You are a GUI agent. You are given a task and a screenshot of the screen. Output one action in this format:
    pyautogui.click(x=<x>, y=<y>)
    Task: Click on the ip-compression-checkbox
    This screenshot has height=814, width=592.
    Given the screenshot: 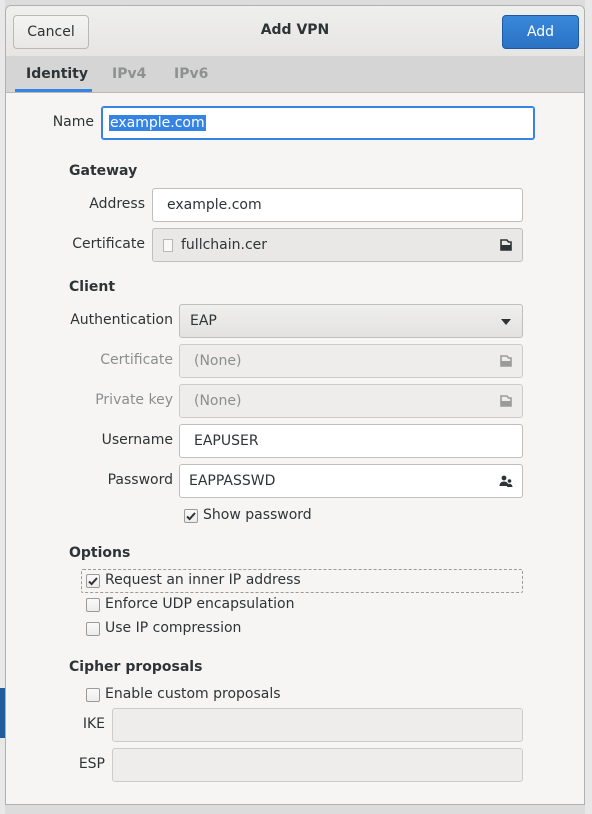 What is the action you would take?
    pyautogui.click(x=93, y=629)
    